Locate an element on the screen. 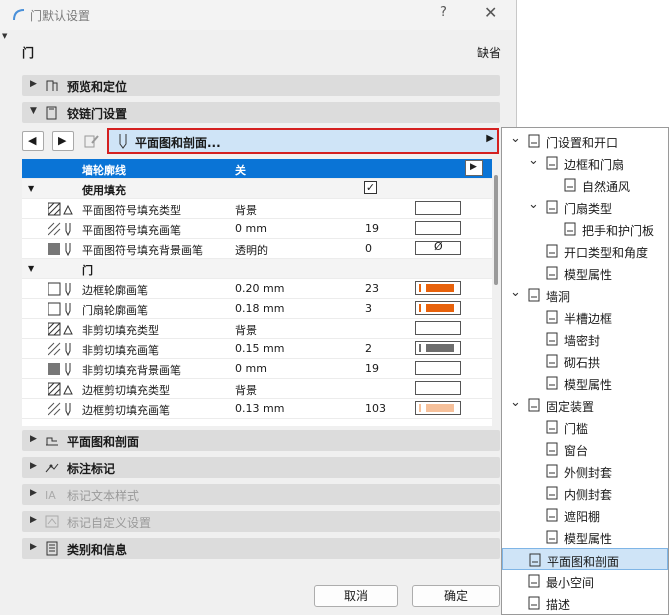  tree-item: 把手和护门板 is located at coordinates (585, 229).